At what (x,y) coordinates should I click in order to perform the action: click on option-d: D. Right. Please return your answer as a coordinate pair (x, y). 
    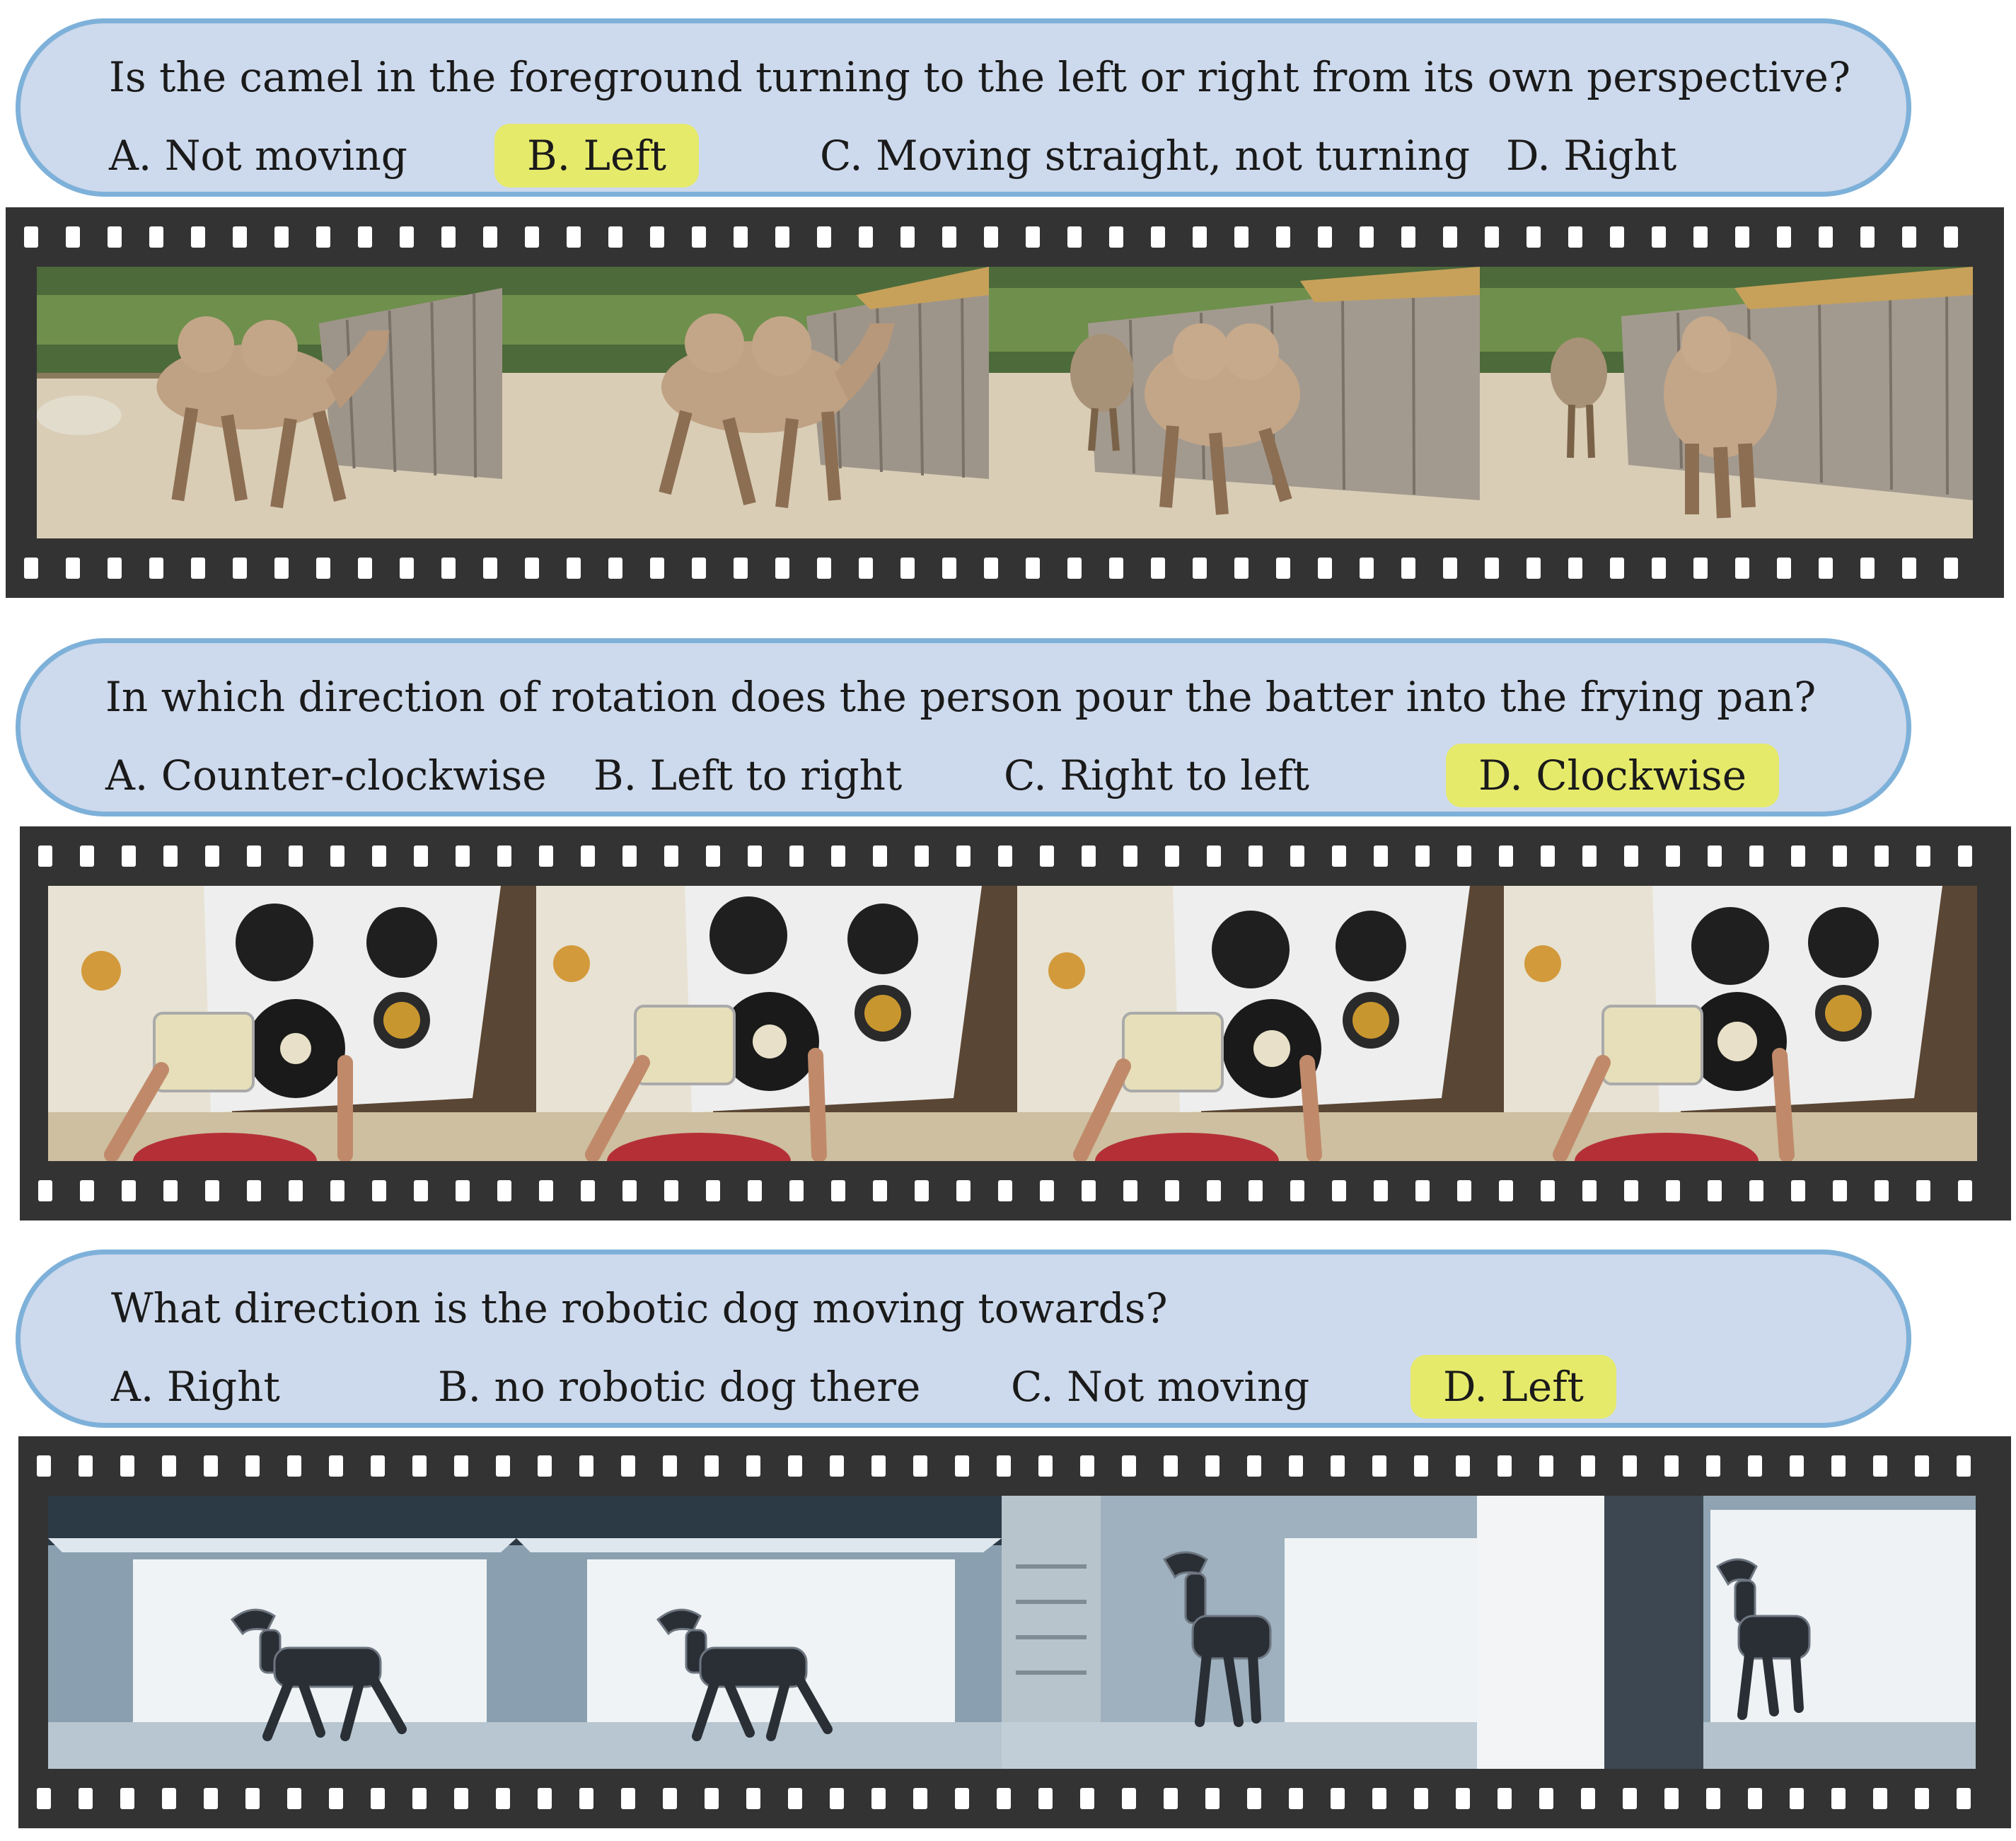
    Looking at the image, I should click on (1591, 155).